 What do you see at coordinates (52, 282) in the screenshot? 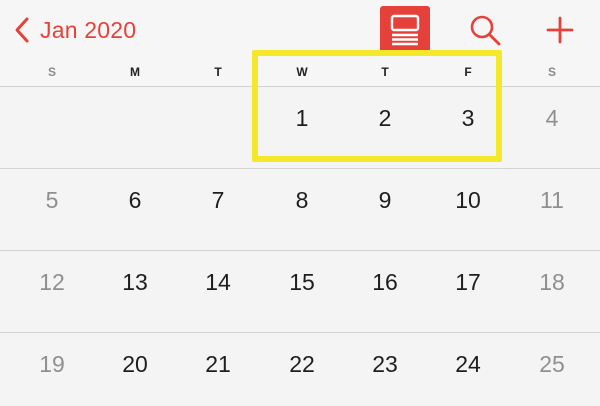
I see `day-cell: 12` at bounding box center [52, 282].